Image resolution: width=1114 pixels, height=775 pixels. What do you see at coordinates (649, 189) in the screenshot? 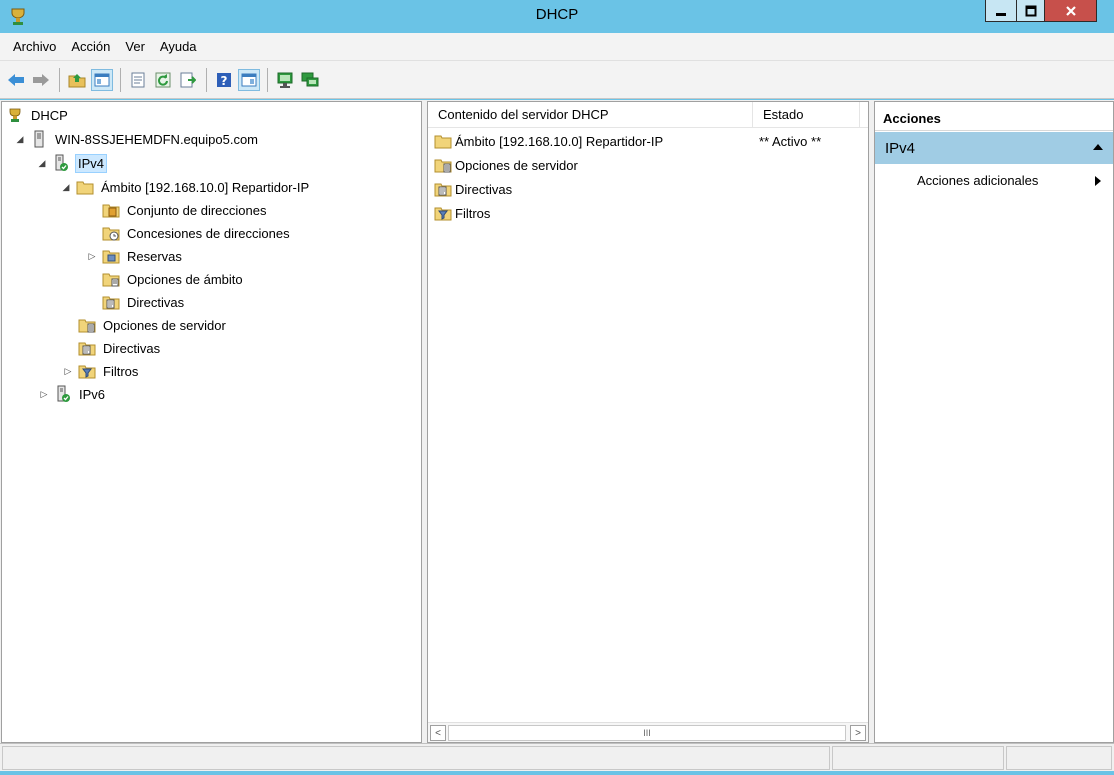
I see `list-item: Directivas` at bounding box center [649, 189].